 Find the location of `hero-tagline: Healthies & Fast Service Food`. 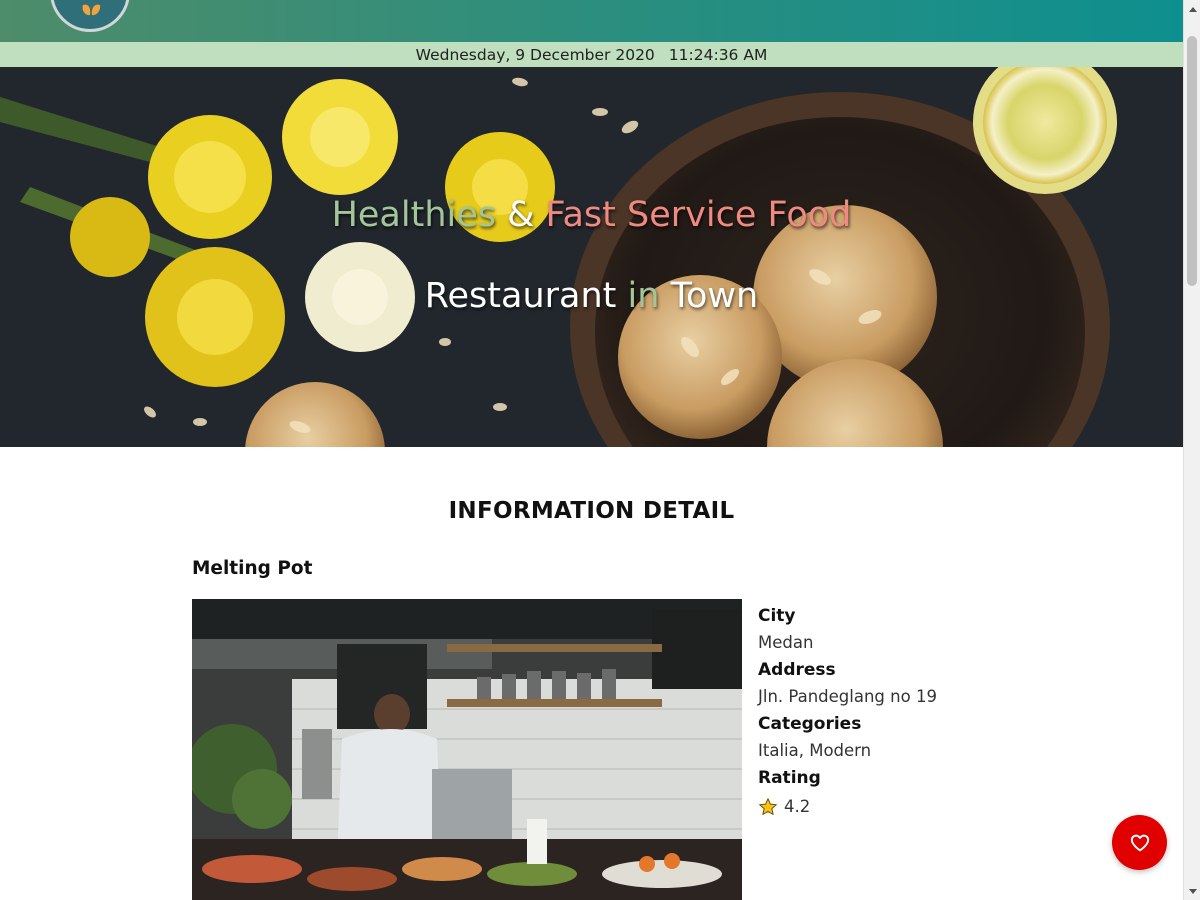

hero-tagline: Healthies & Fast Service Food is located at coordinates (591, 215).